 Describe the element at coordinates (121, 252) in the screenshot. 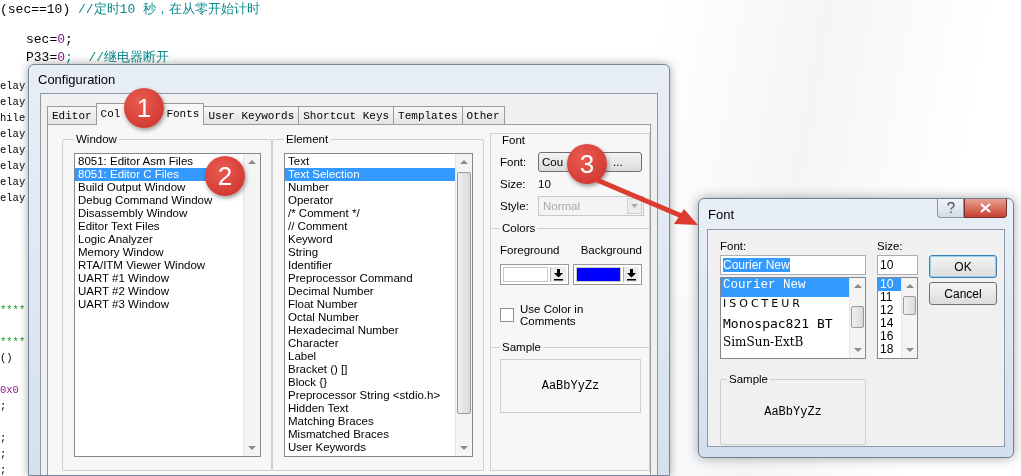

I see `list-item: Memory Window` at that location.